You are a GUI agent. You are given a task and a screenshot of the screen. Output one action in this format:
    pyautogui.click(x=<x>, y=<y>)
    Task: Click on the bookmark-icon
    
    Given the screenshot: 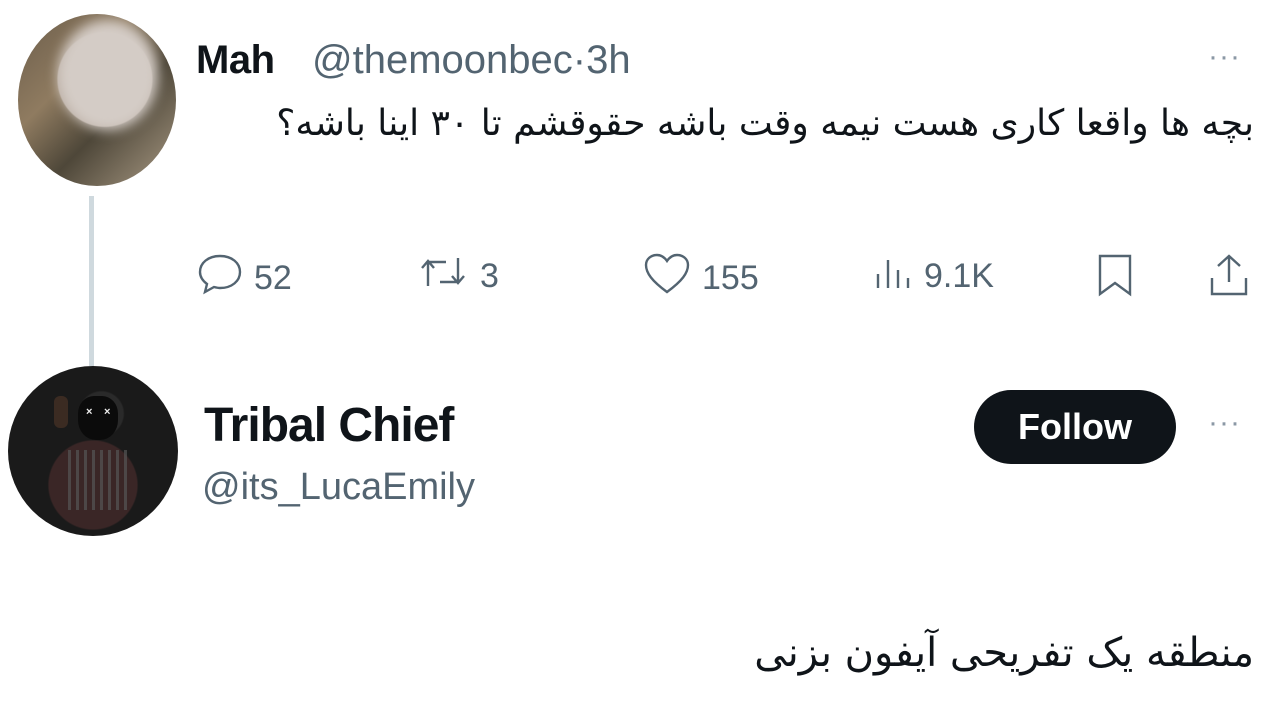 What is the action you would take?
    pyautogui.click(x=1115, y=279)
    